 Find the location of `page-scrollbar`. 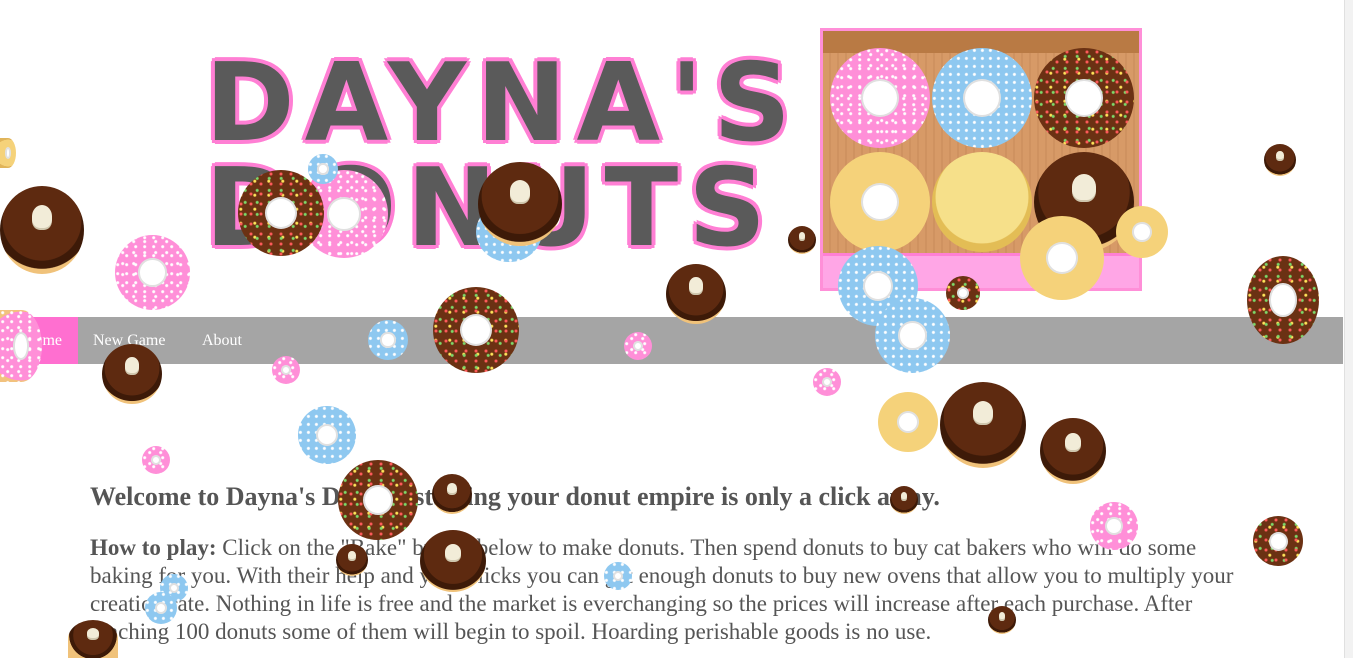

page-scrollbar is located at coordinates (1348, 329).